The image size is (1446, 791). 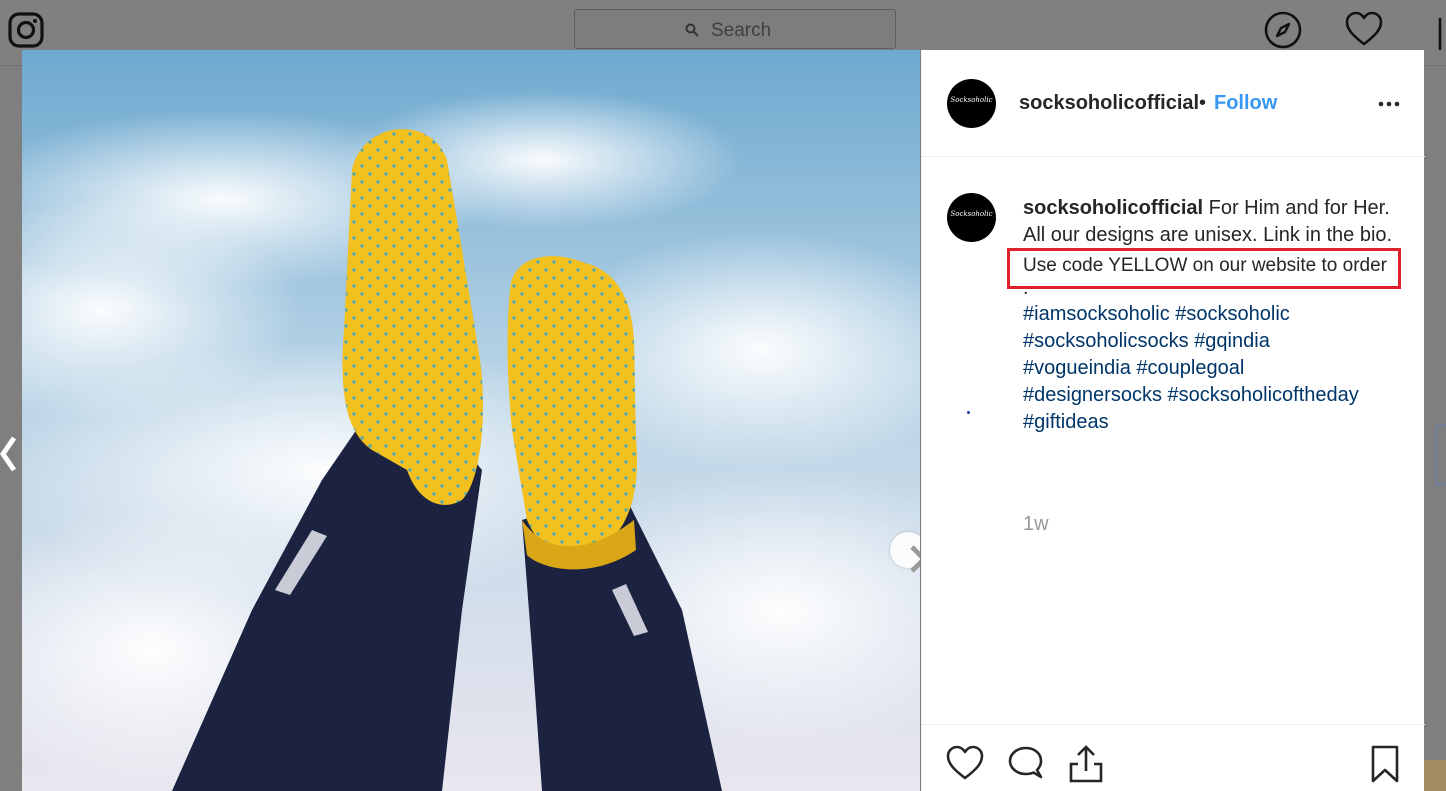 What do you see at coordinates (1096, 314) in the screenshot?
I see `hashtag-link: #iamsocksoholic` at bounding box center [1096, 314].